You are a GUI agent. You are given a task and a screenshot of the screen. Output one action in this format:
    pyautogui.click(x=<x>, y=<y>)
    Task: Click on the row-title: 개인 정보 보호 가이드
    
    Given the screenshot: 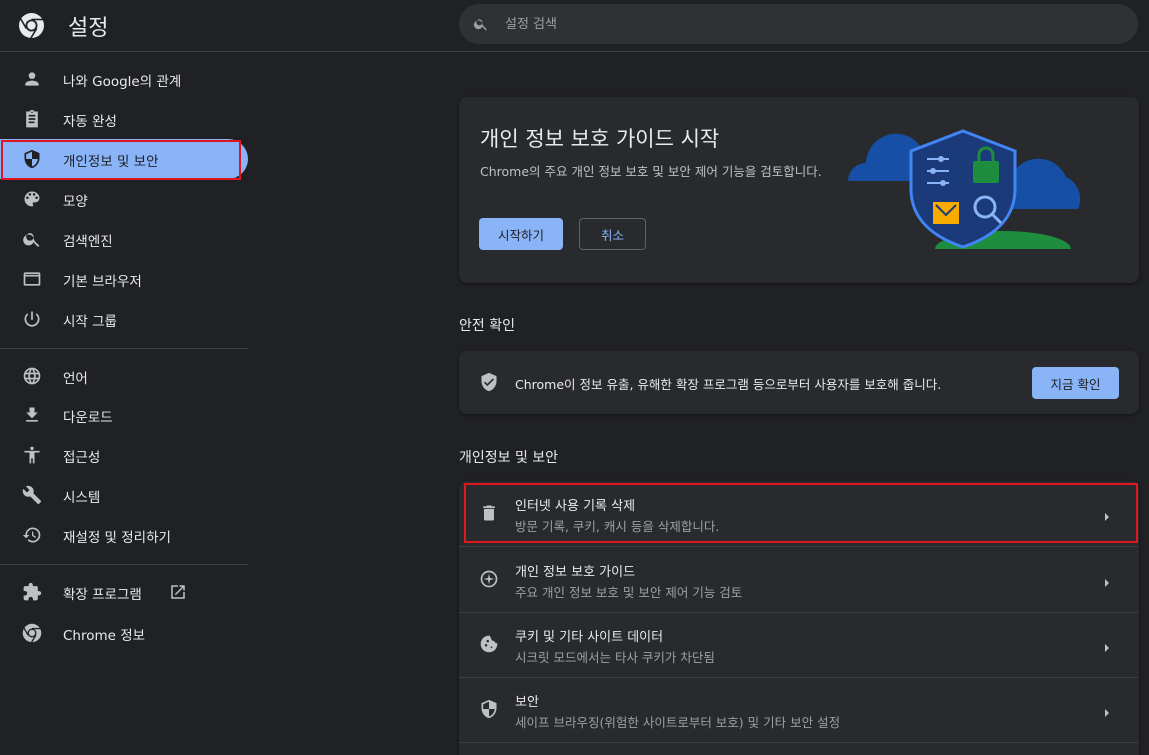 What is the action you would take?
    pyautogui.click(x=575, y=572)
    